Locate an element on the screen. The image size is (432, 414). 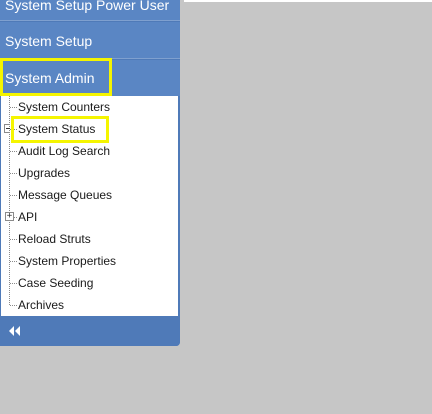
tree-item-system-status: System Status is located at coordinates (89, 129).